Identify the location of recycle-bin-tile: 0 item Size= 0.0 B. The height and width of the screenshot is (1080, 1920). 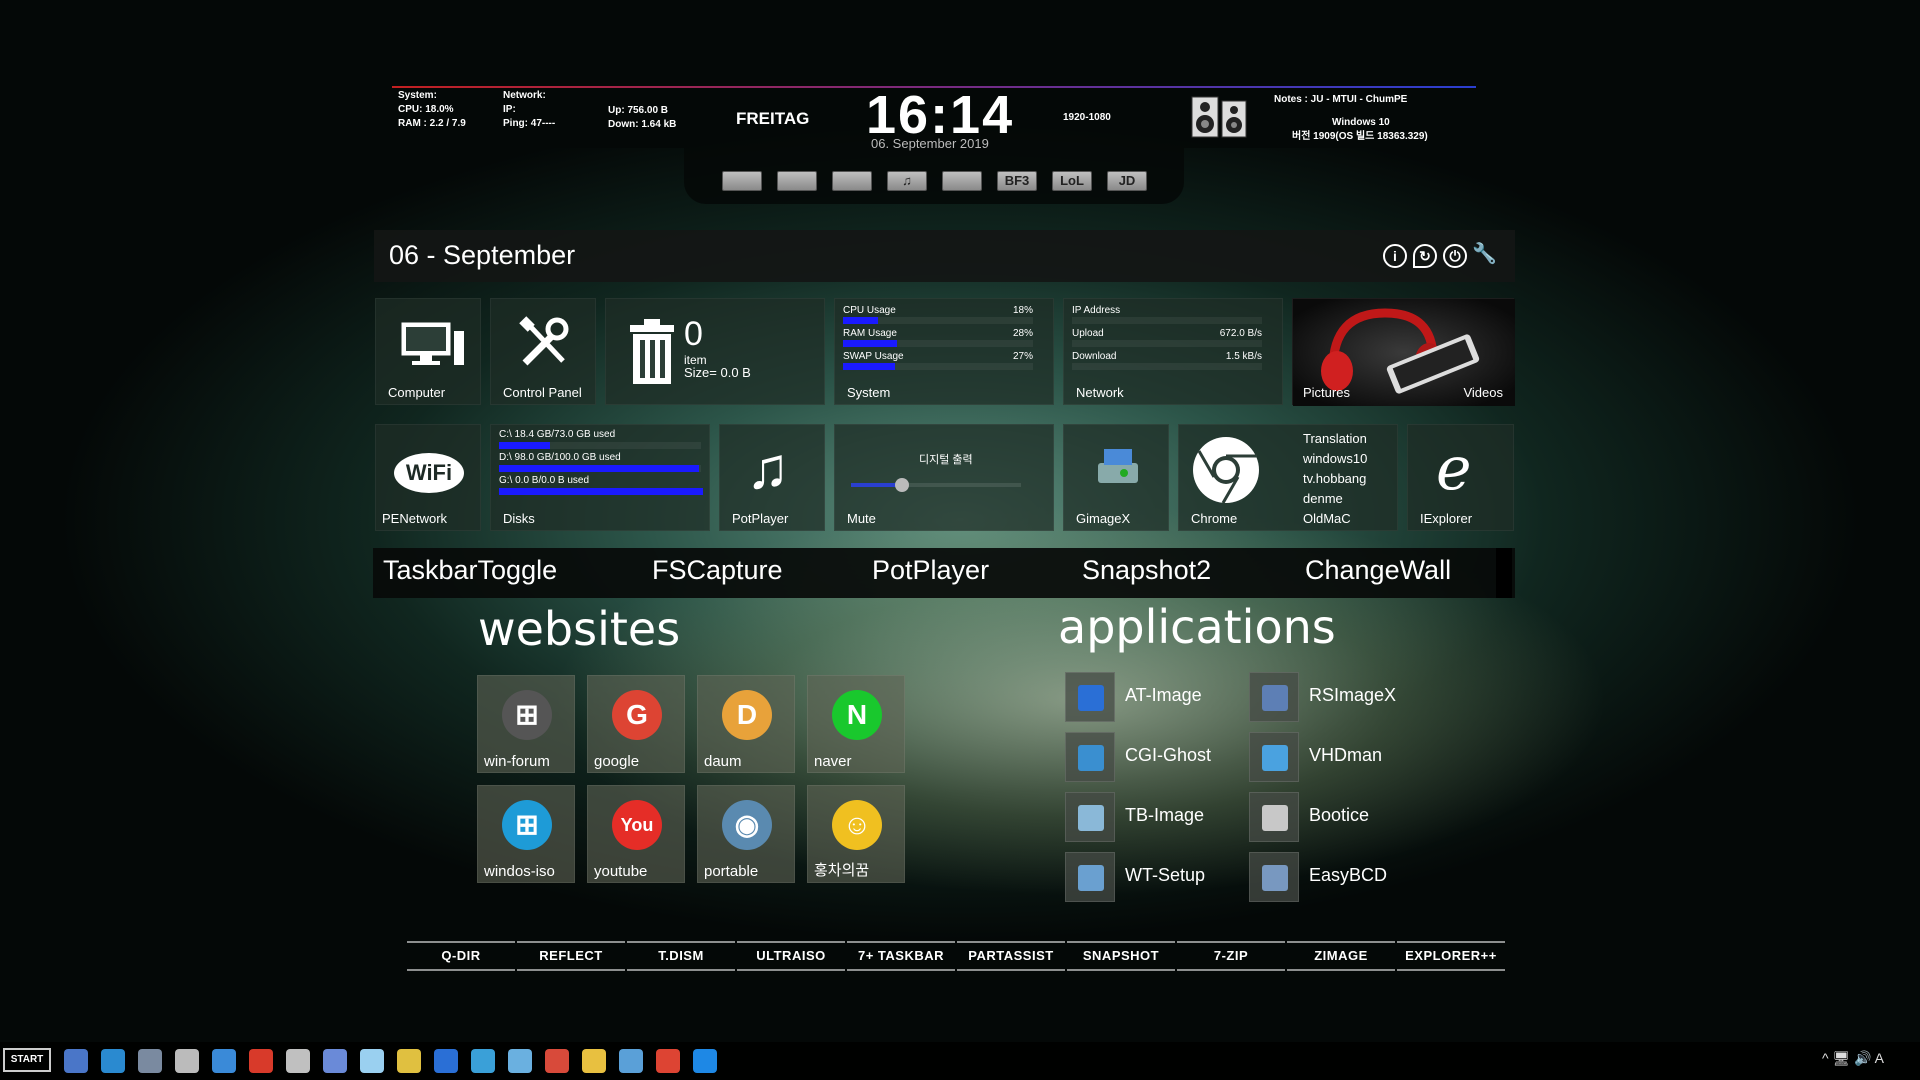
(715, 351).